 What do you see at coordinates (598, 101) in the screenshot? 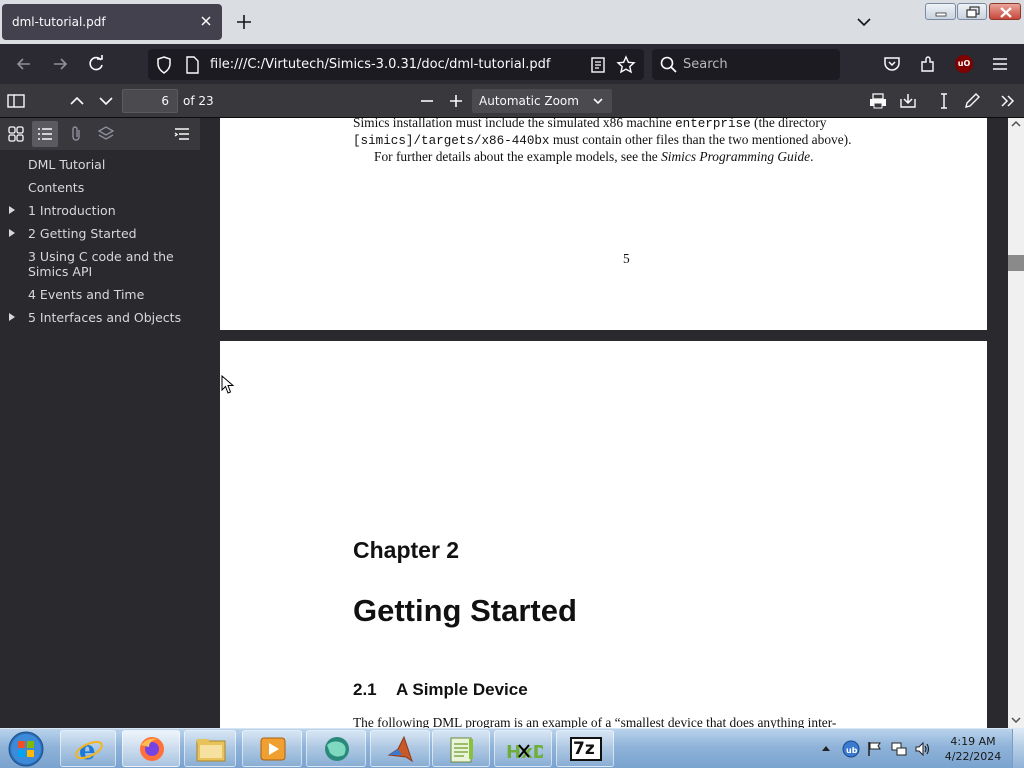
I see `chevron-down-icon` at bounding box center [598, 101].